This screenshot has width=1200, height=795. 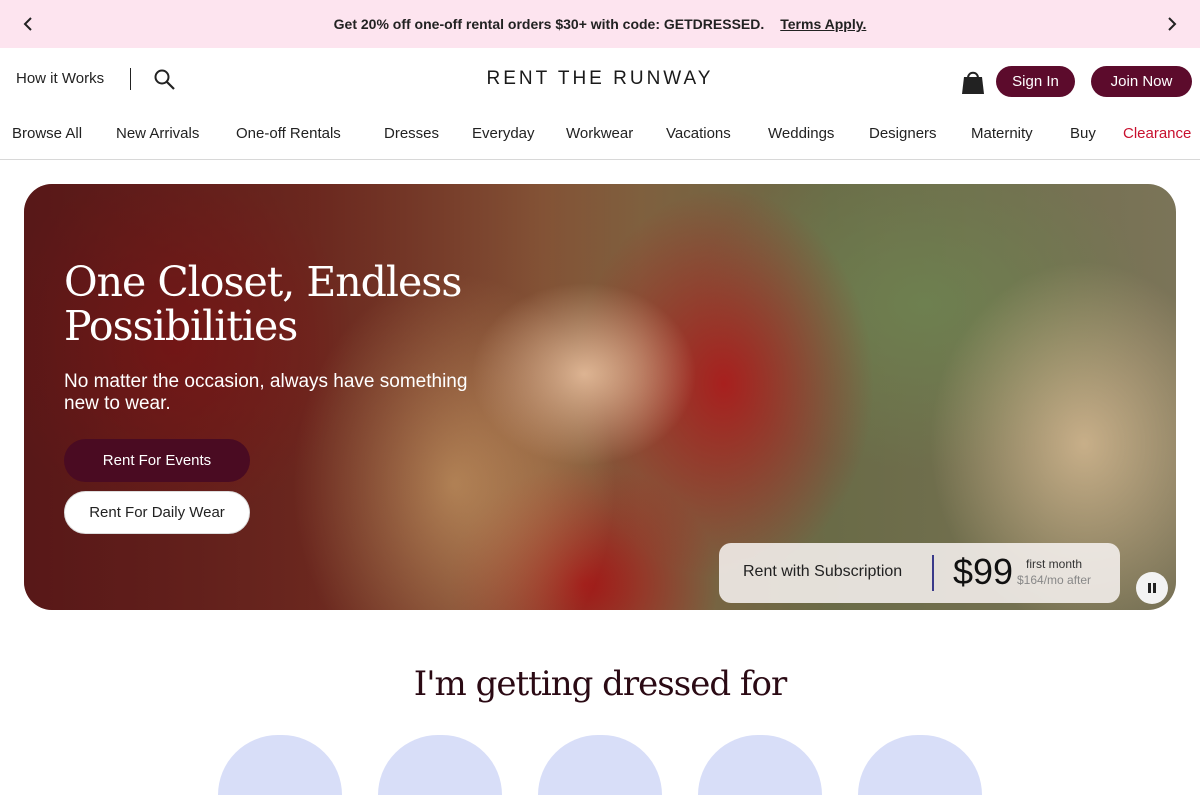 I want to click on subscription-after-price: $164/mo after, so click(x=1054, y=580).